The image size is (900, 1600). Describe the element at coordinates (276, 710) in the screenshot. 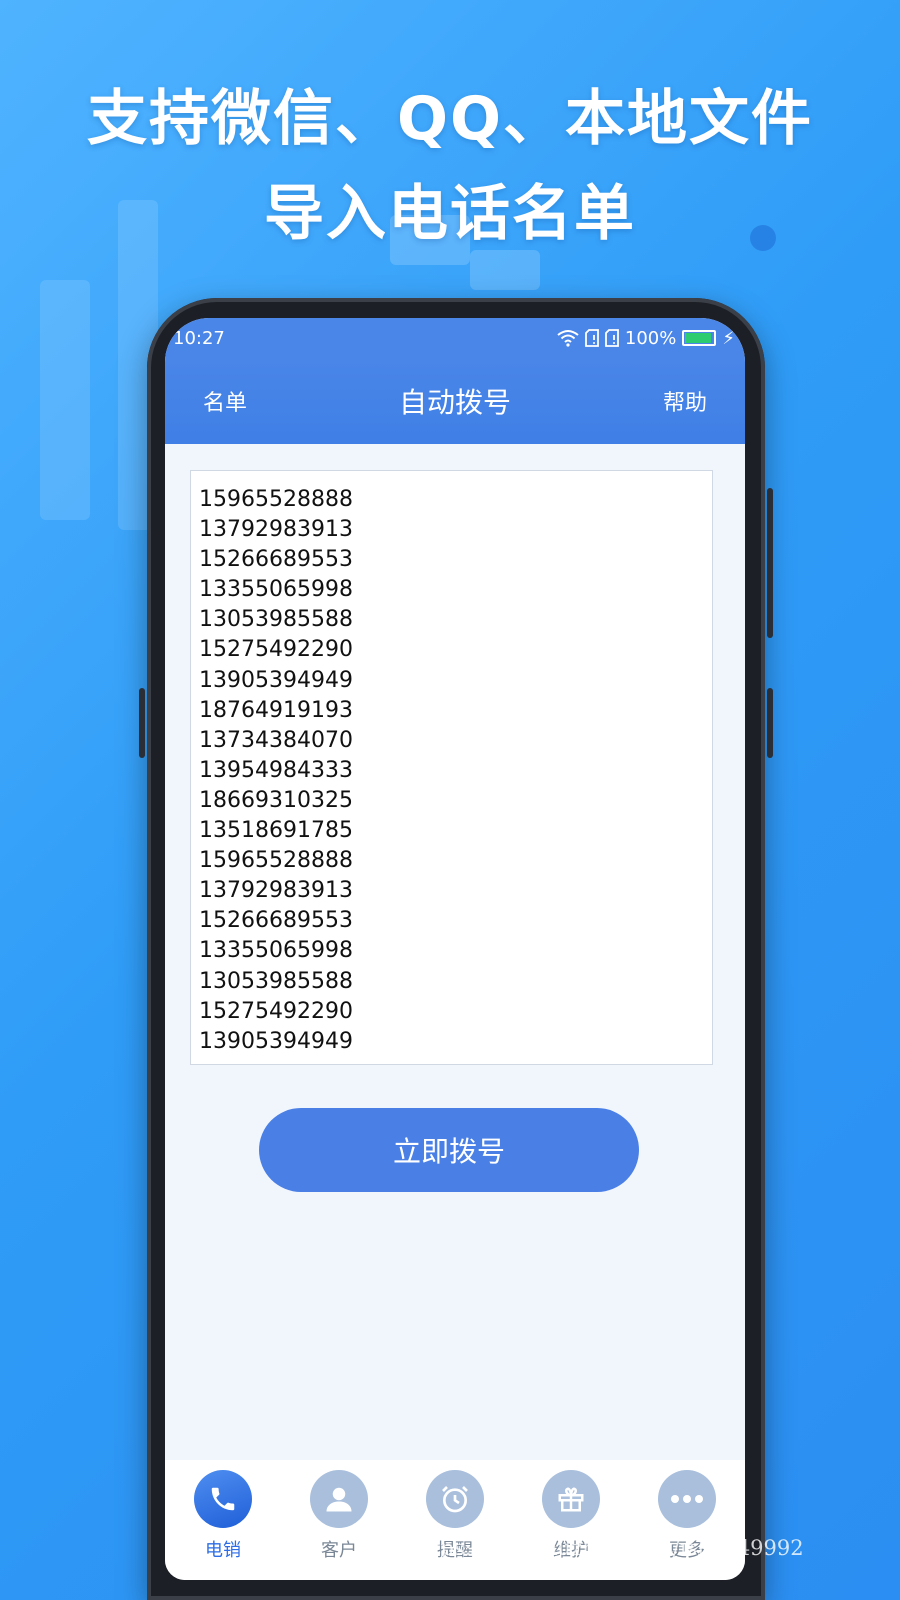

I see `phone-number-item: 18764919193` at that location.